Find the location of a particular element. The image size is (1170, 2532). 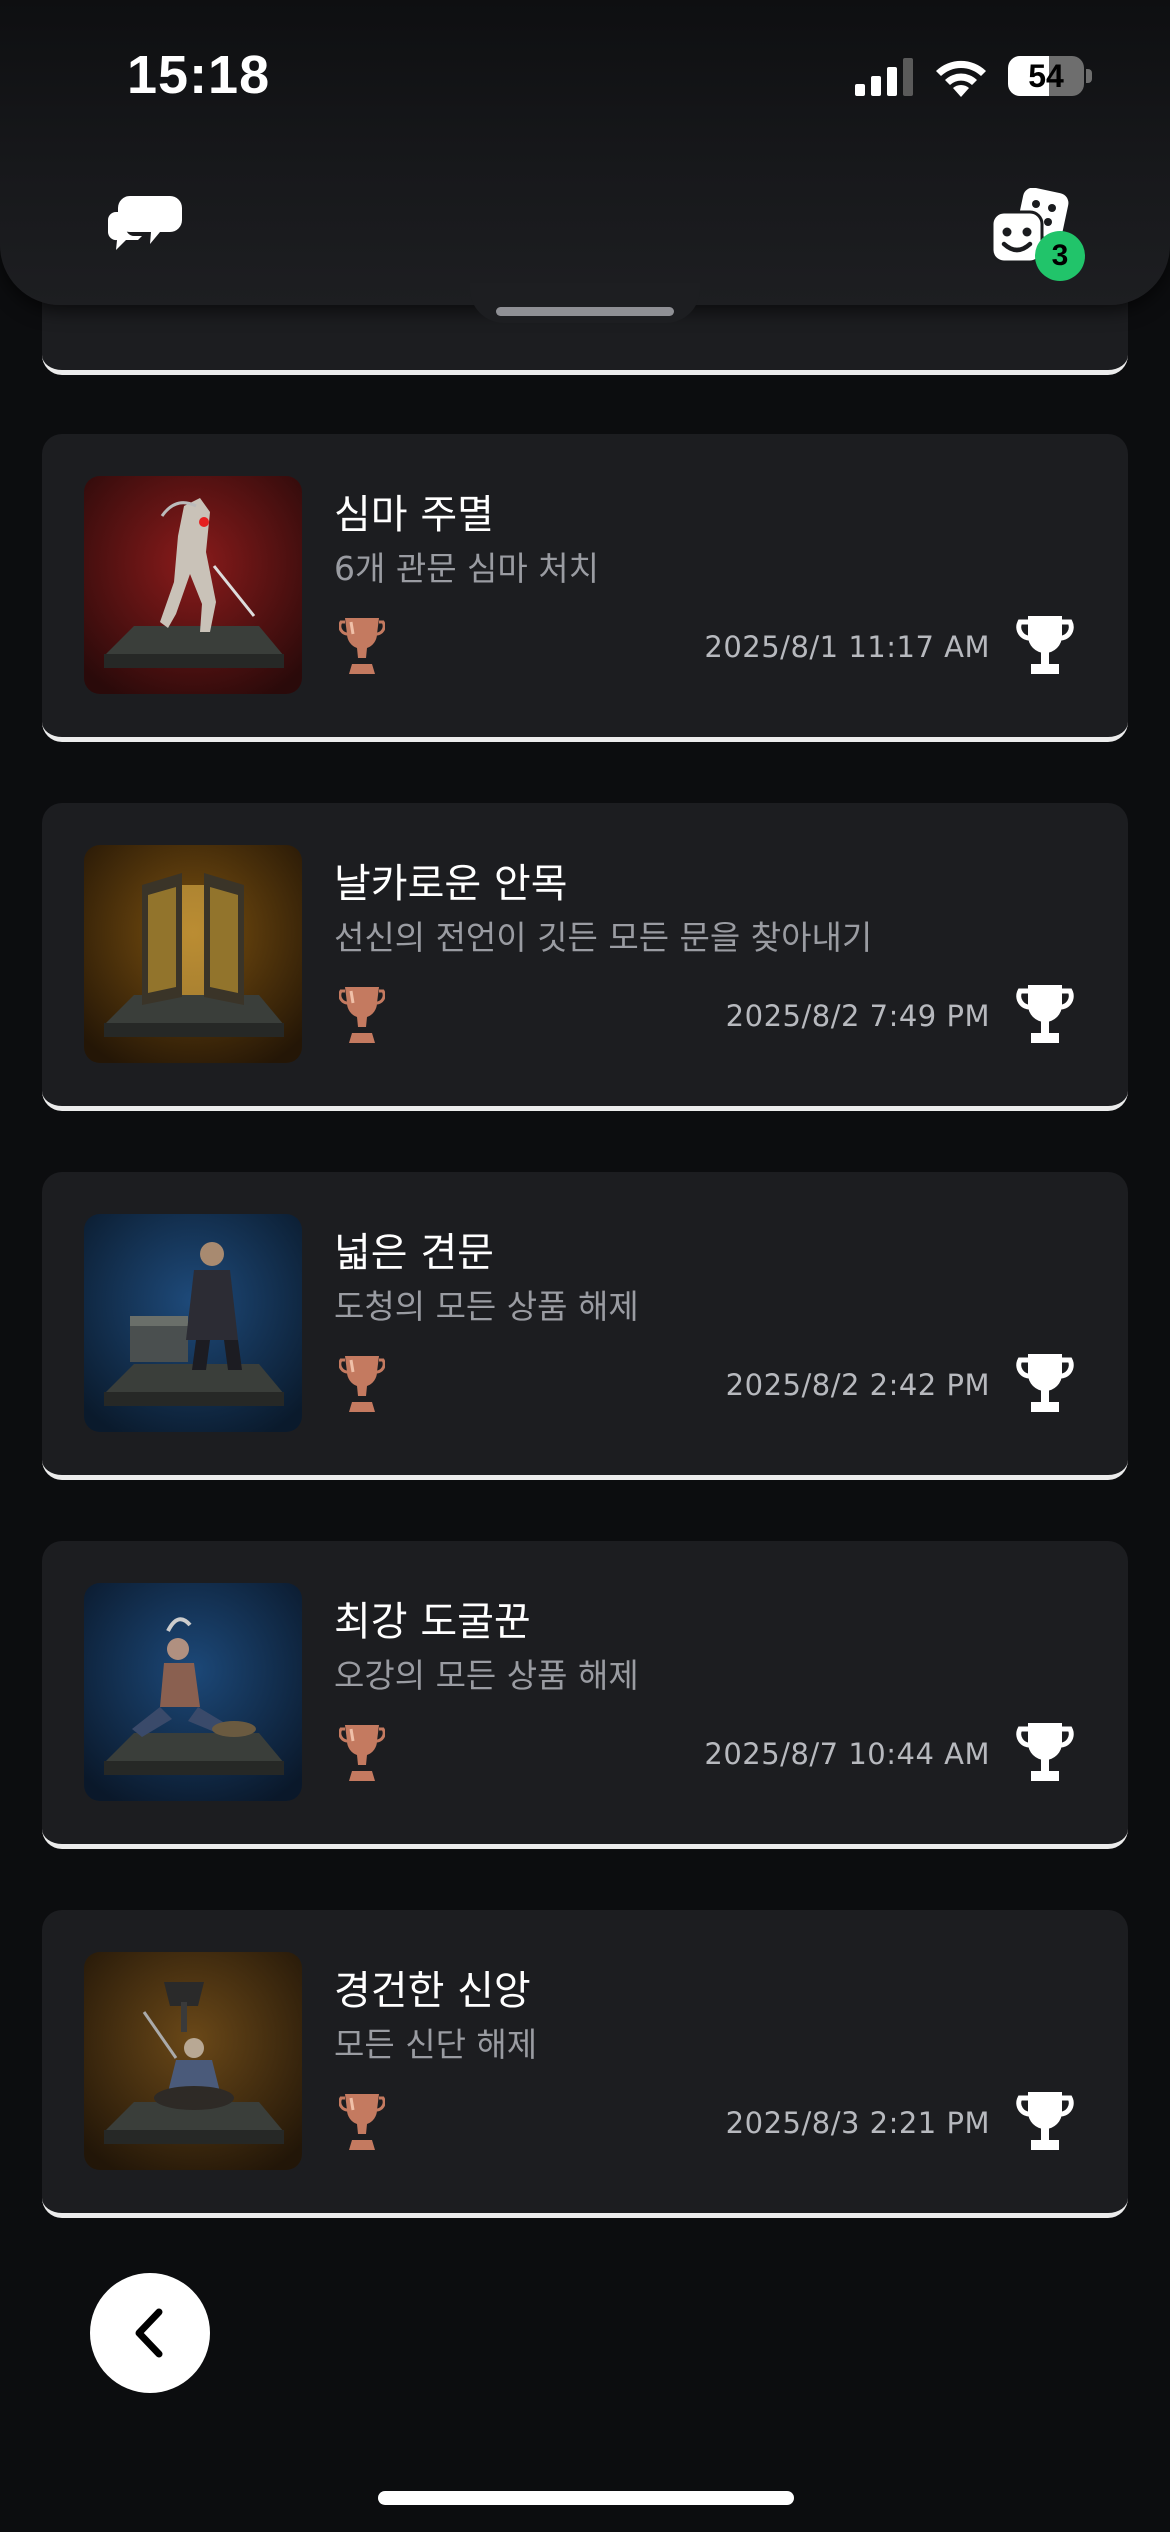

battery-level: 54 is located at coordinates (1046, 76).